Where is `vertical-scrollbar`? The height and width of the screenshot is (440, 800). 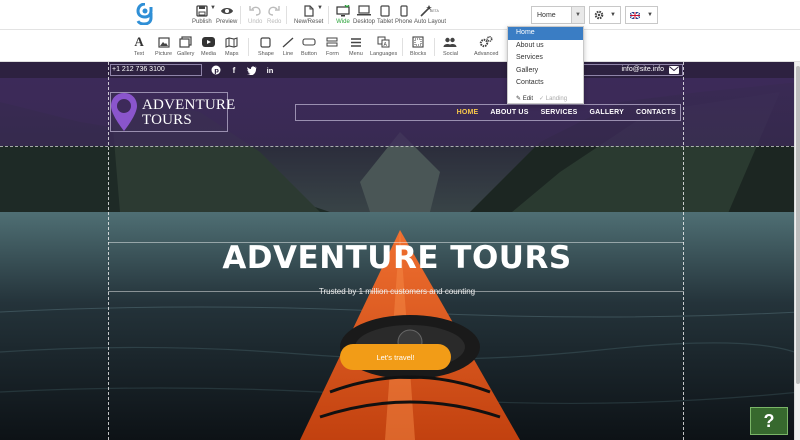 vertical-scrollbar is located at coordinates (797, 251).